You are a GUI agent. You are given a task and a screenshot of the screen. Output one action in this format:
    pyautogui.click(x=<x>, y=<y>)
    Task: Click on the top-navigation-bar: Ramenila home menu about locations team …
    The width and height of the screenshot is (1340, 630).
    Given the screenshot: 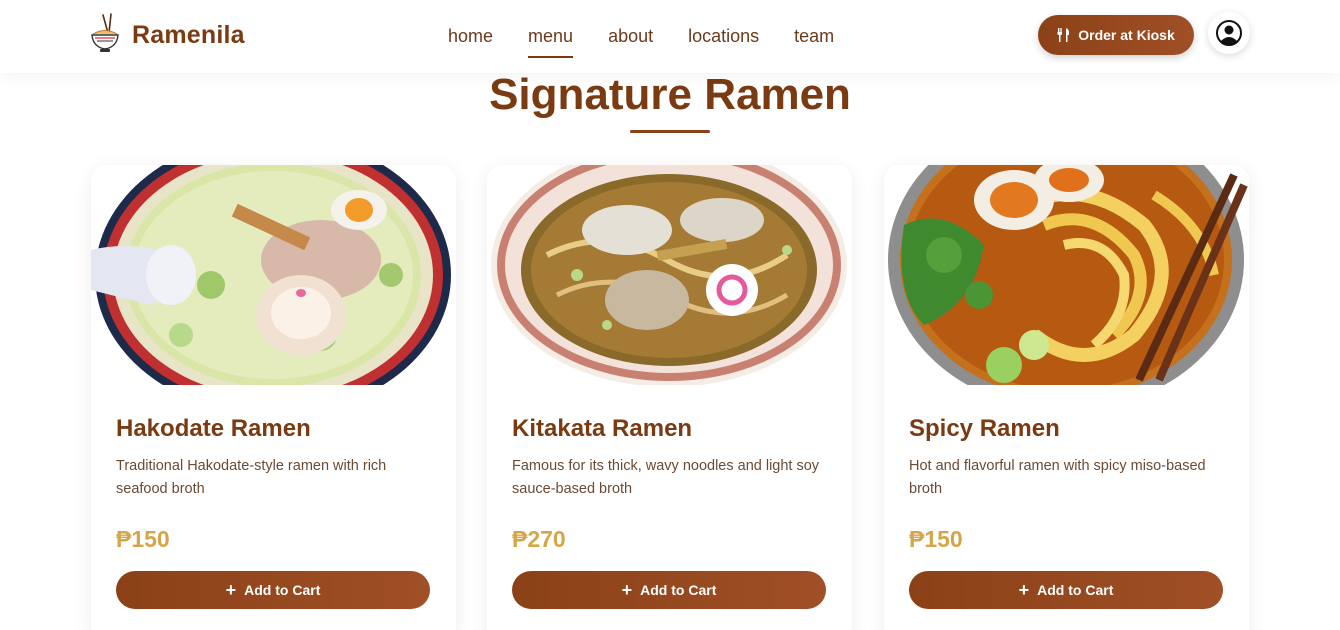 What is the action you would take?
    pyautogui.click(x=670, y=36)
    